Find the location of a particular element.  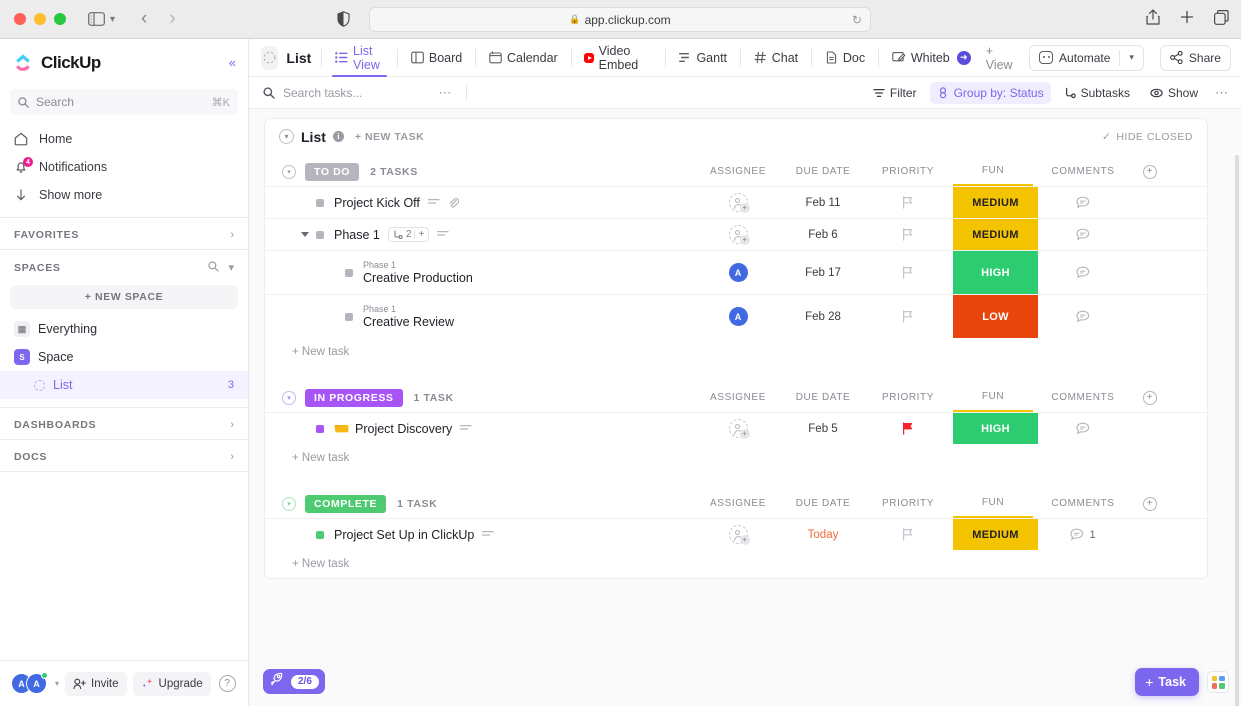

assignee-cell: A is located at coordinates (738, 316).